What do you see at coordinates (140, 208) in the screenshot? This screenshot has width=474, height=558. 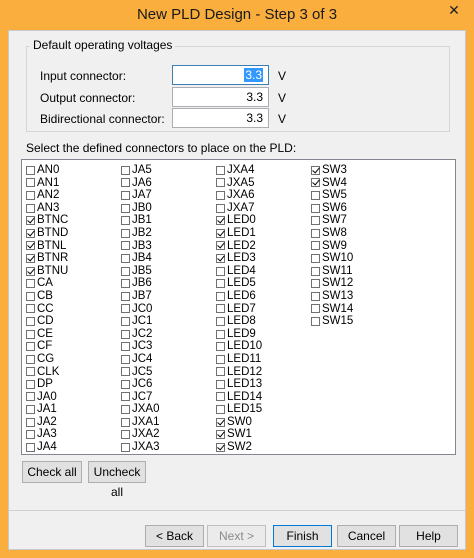 I see `connector-item: JB0` at bounding box center [140, 208].